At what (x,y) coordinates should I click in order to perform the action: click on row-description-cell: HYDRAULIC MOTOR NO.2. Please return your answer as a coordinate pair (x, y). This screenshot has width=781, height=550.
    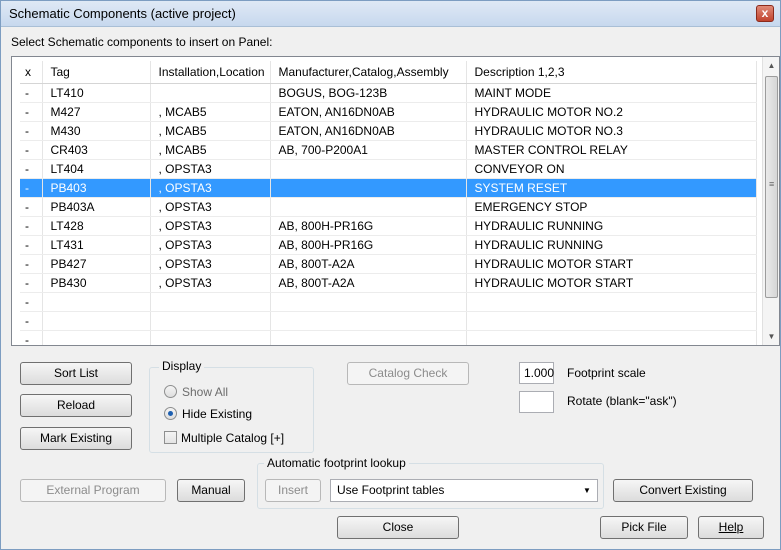
    Looking at the image, I should click on (611, 112).